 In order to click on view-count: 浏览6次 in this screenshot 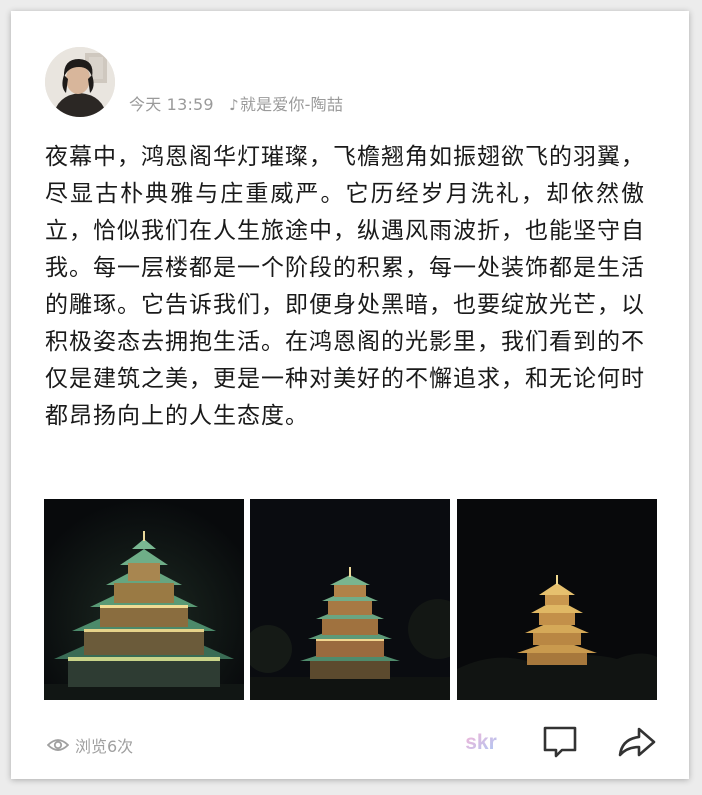, I will do `click(90, 745)`.